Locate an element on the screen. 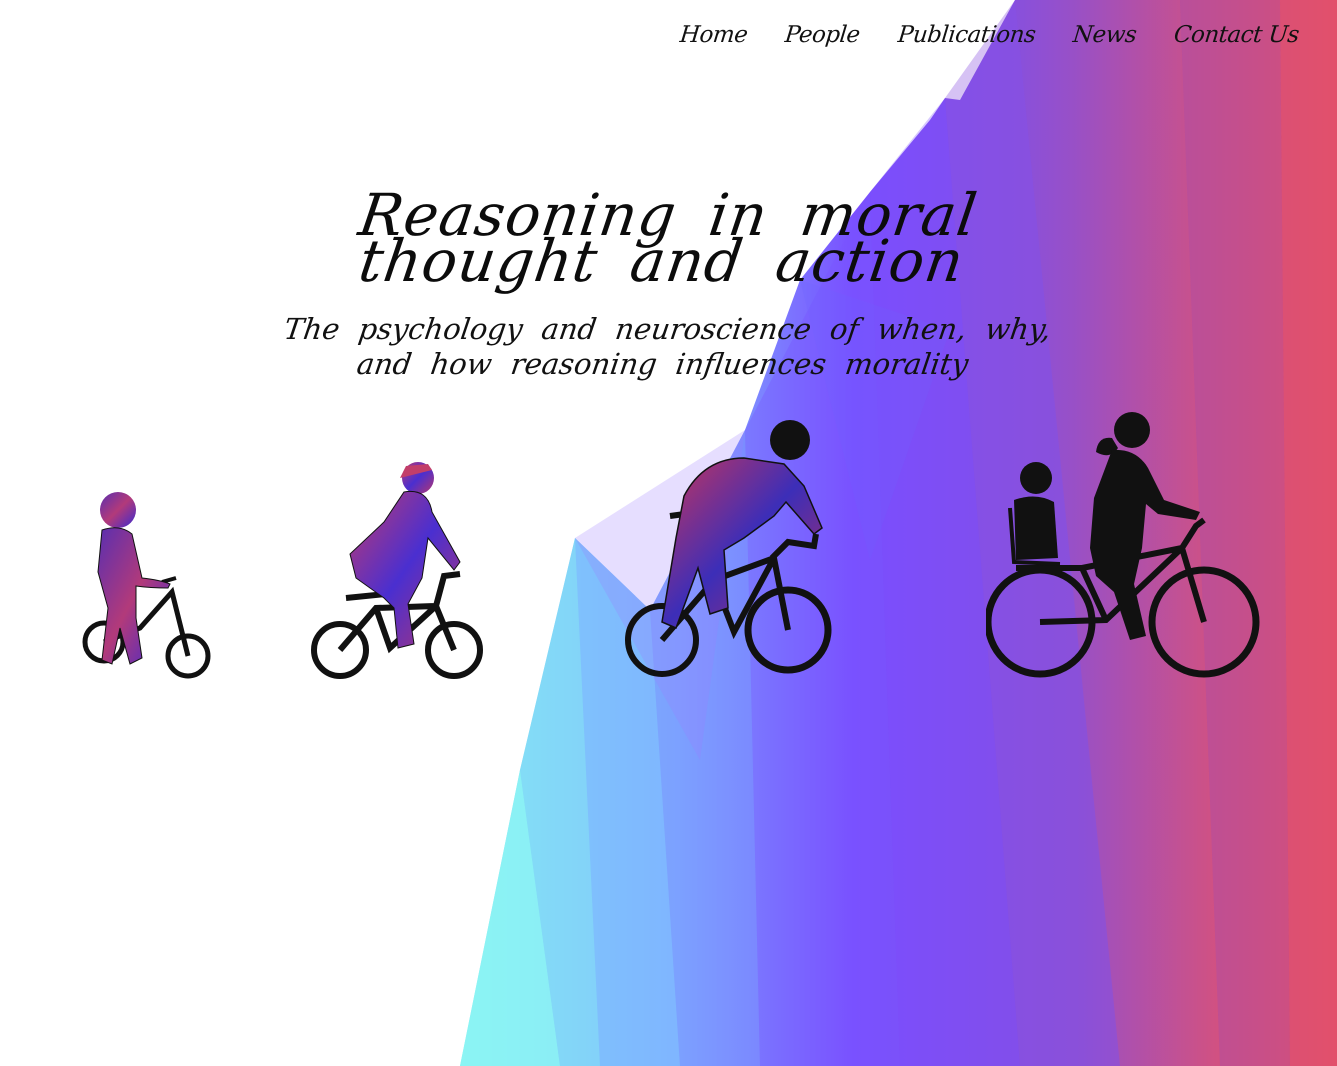  top-navigation: Home People Publications News Contact Us is located at coordinates (989, 35).